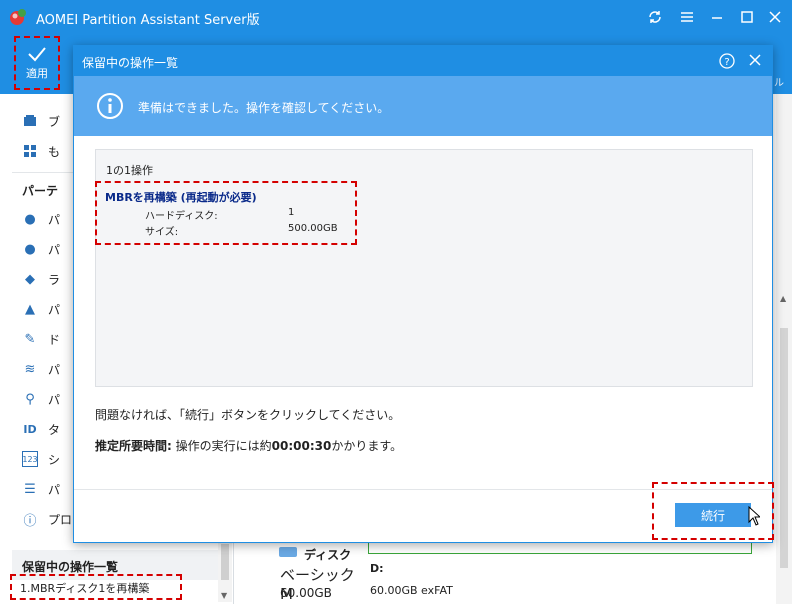  What do you see at coordinates (687, 17) in the screenshot?
I see `menu-icon` at bounding box center [687, 17].